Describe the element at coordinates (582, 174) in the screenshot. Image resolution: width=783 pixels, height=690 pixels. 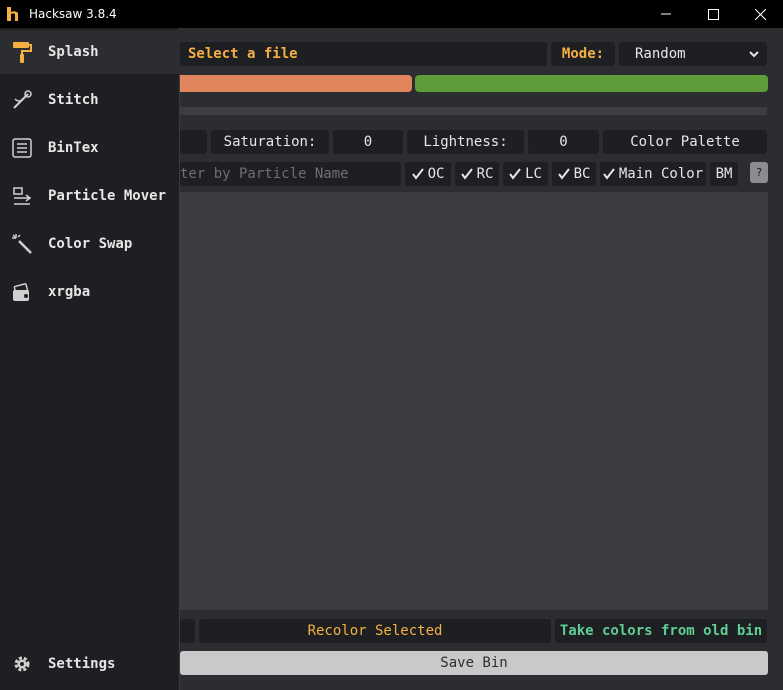
I see `checkbox-label: BC` at that location.